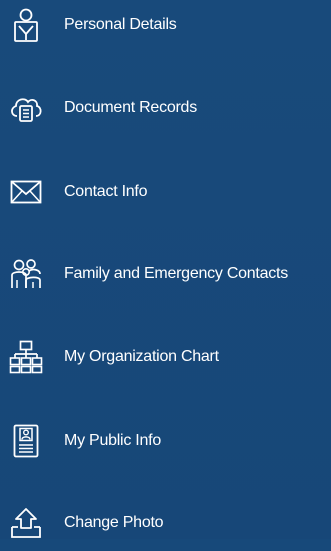  I want to click on menu-item-label: My Public Info, so click(112, 440).